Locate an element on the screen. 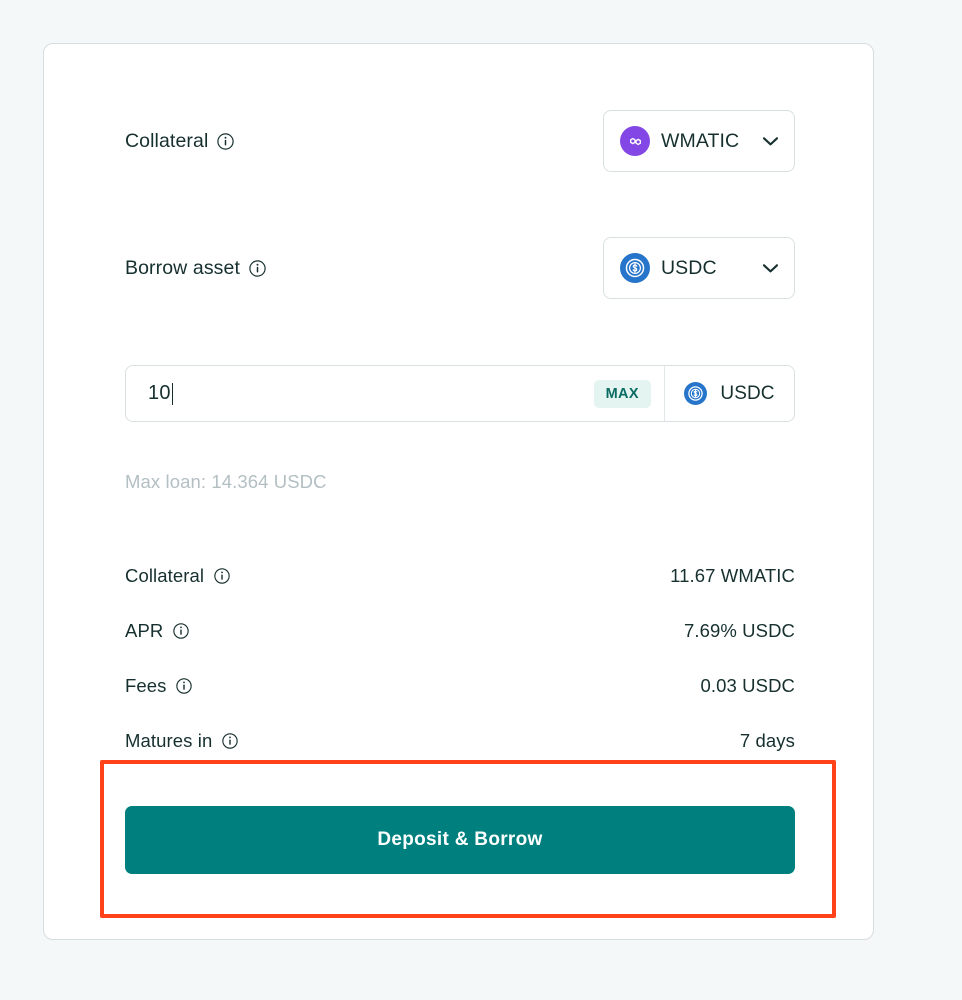 This screenshot has height=1000, width=962. summary-label: Collateral is located at coordinates (165, 575).